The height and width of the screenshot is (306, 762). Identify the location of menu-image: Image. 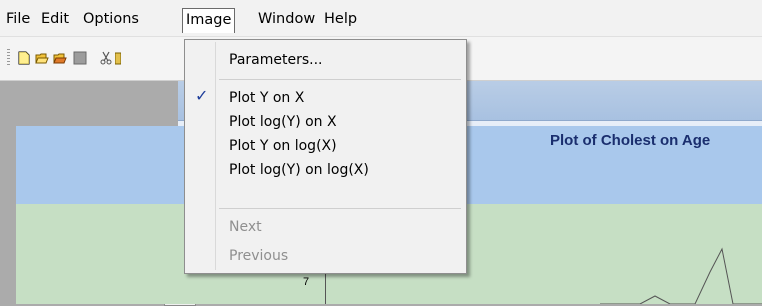
(209, 20).